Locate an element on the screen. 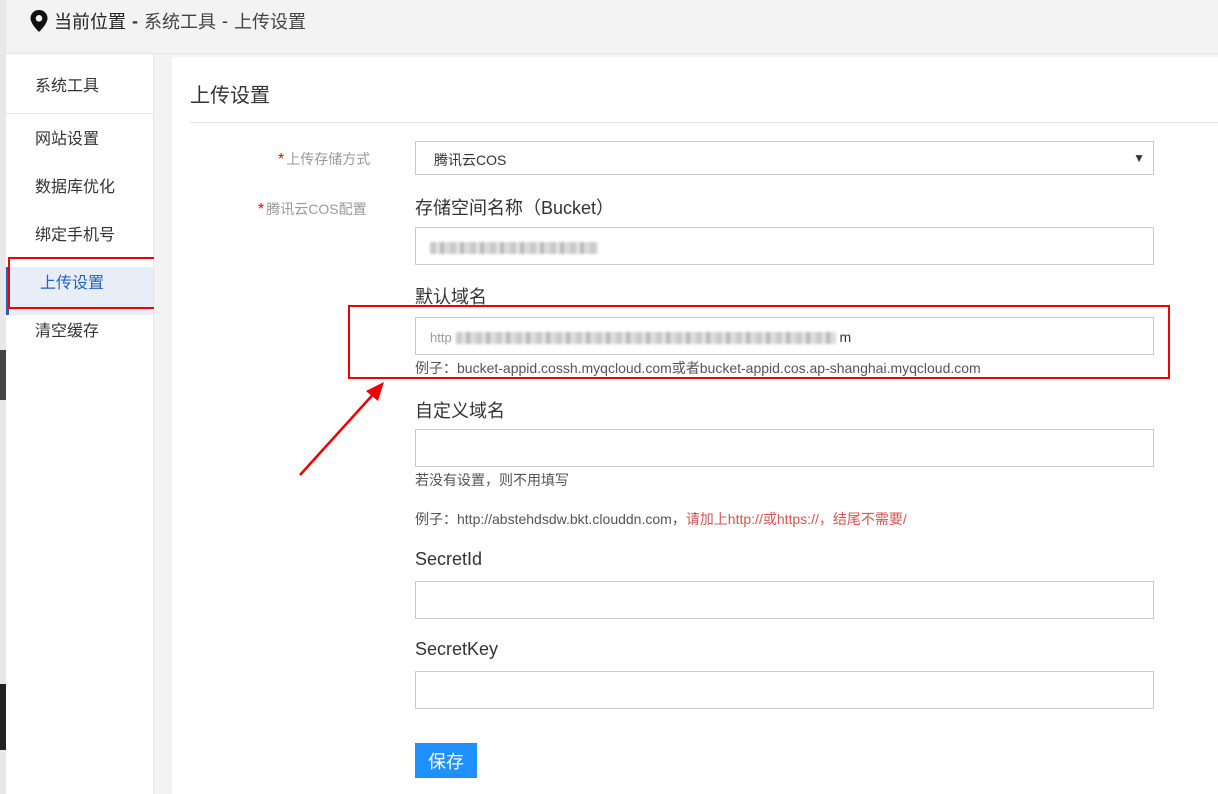 Image resolution: width=1218 pixels, height=794 pixels. custom-domain-note: 若没有设置，则不用填写 is located at coordinates (492, 480).